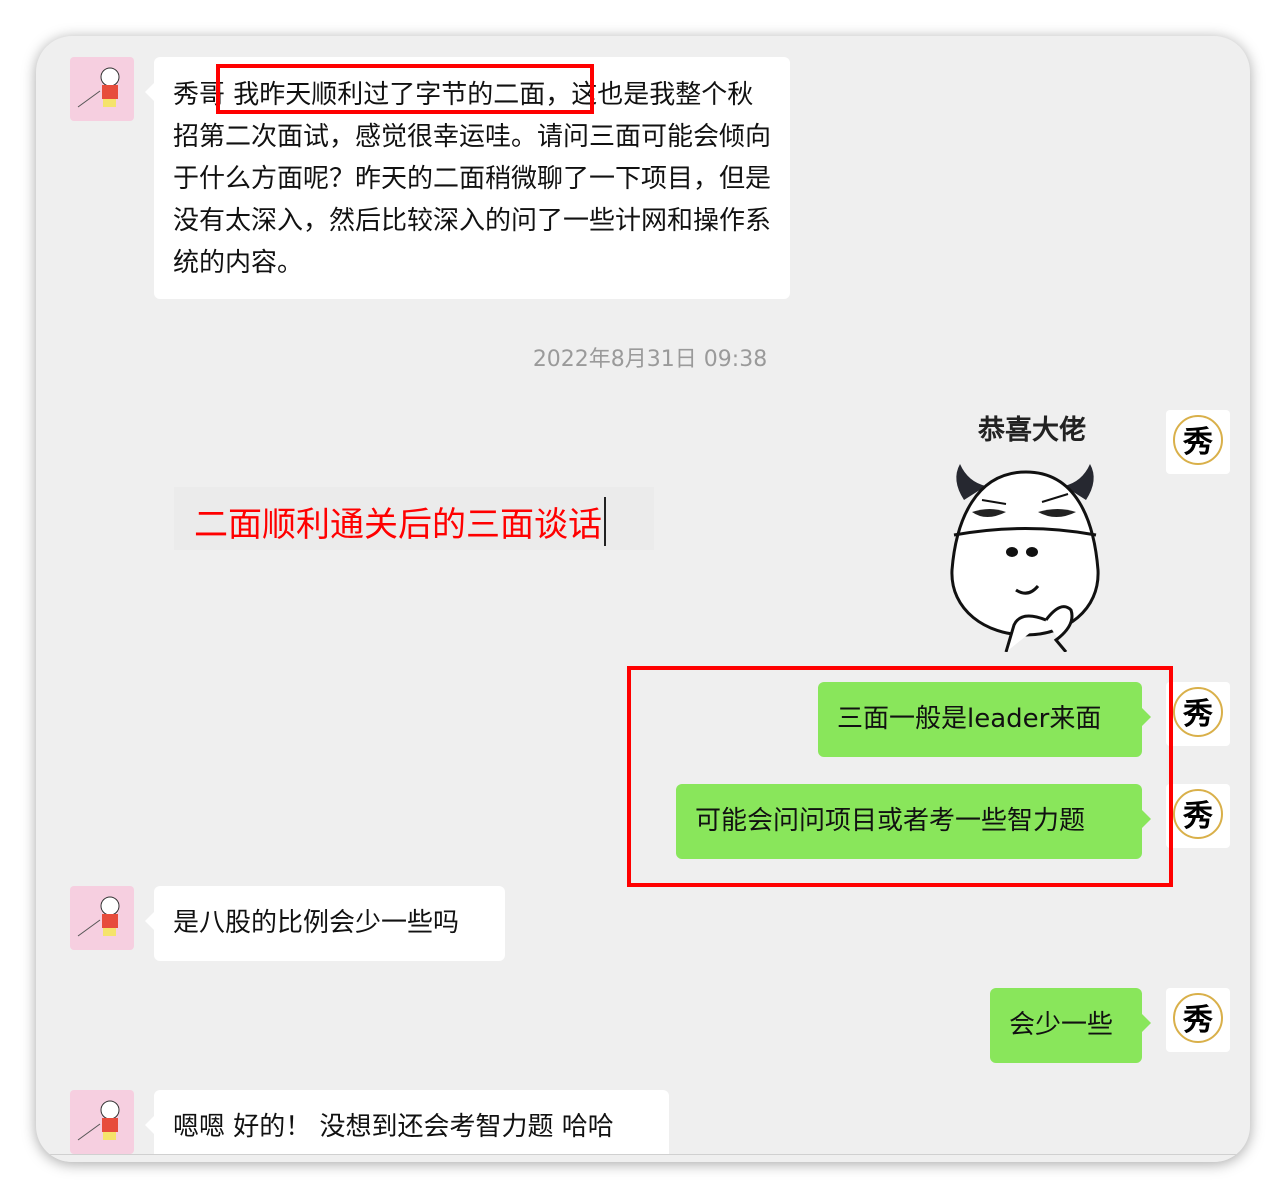 Image resolution: width=1286 pixels, height=1198 pixels. I want to click on message-bubble: 嗯嗯 好的！ 没想到还会考智力题 哈哈, so click(407, 1126).